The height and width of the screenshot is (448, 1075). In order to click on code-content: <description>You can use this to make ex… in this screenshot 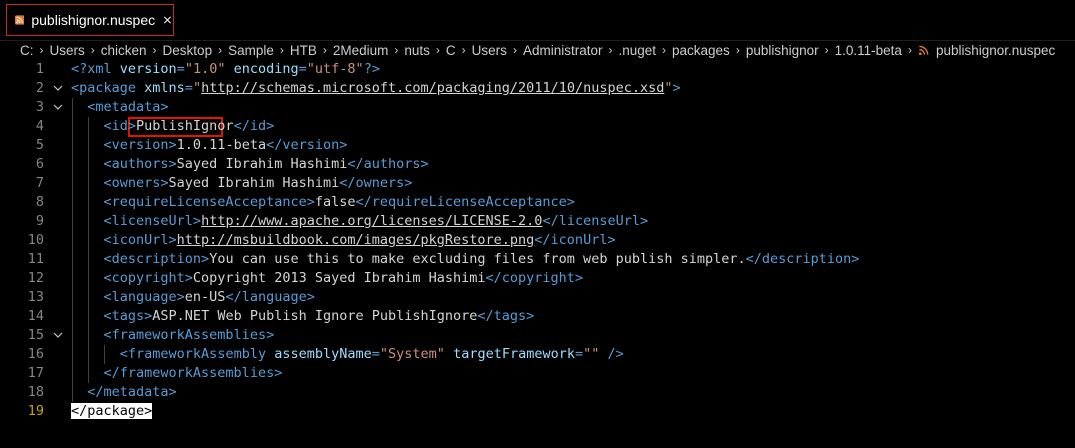, I will do `click(465, 259)`.